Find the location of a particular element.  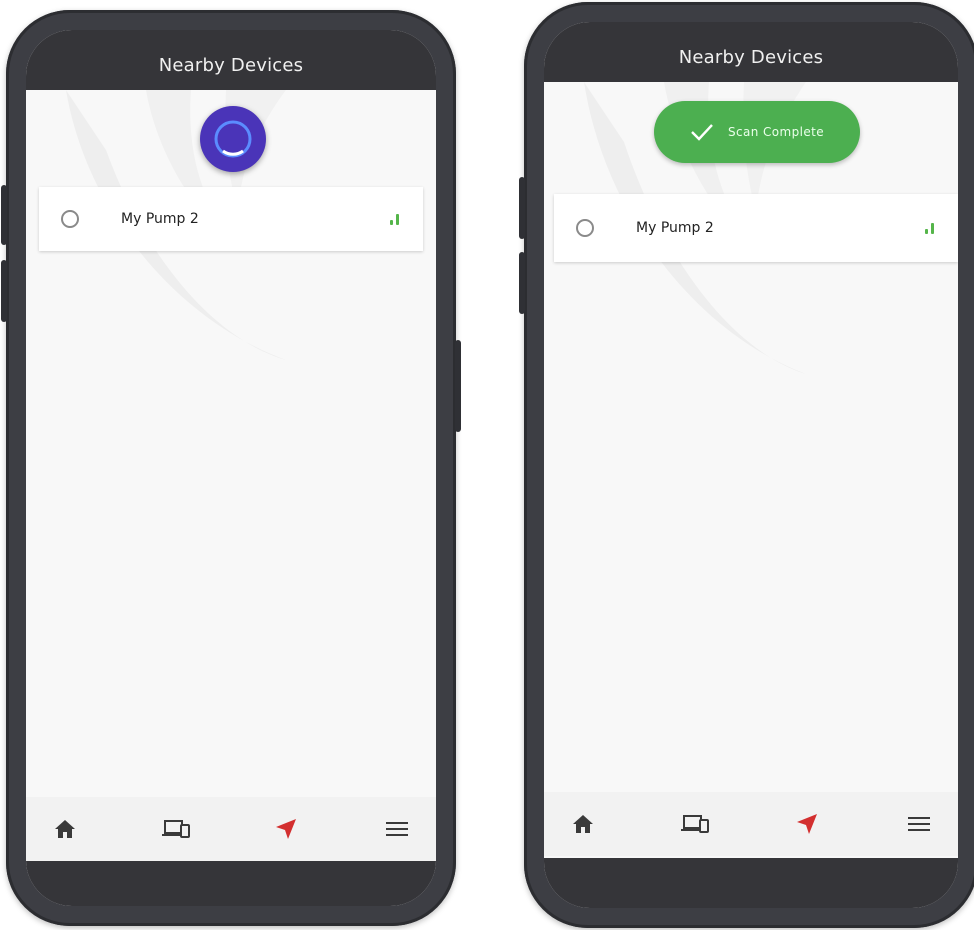

checkmark-icon is located at coordinates (702, 132).